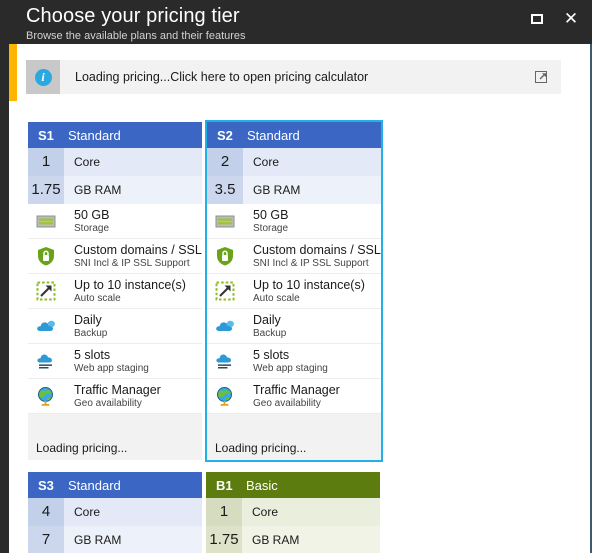 Image resolution: width=592 pixels, height=553 pixels. What do you see at coordinates (225, 221) in the screenshot?
I see `storage-icon` at bounding box center [225, 221].